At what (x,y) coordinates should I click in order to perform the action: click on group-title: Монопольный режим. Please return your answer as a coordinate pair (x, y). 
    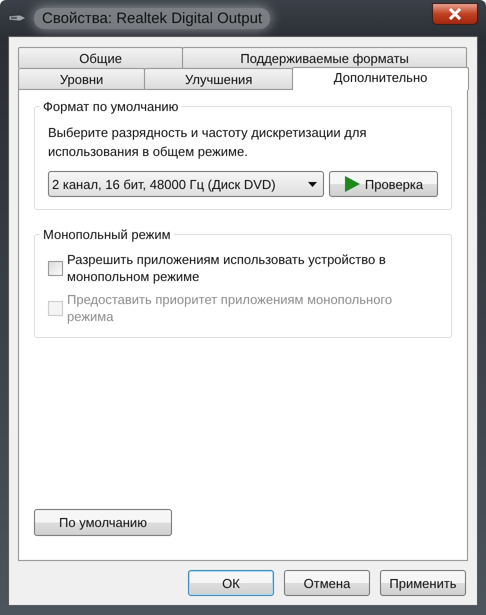
    Looking at the image, I should click on (107, 234).